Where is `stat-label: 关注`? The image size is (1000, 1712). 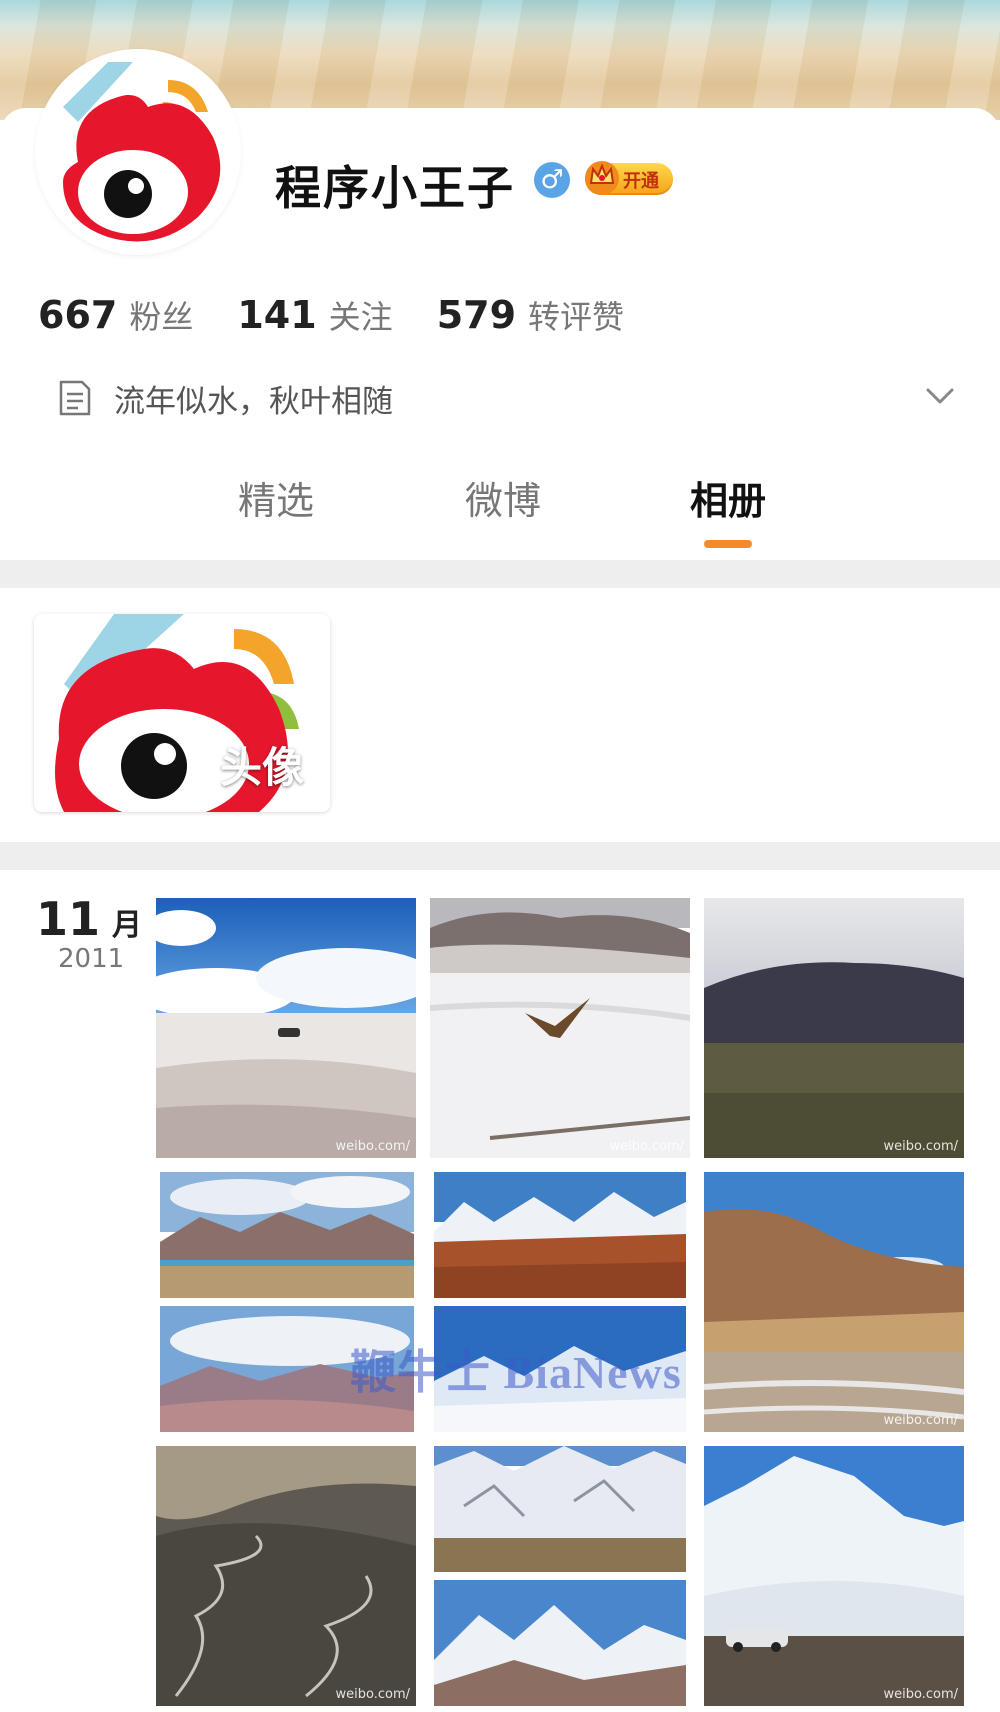
stat-label: 关注 is located at coordinates (360, 317).